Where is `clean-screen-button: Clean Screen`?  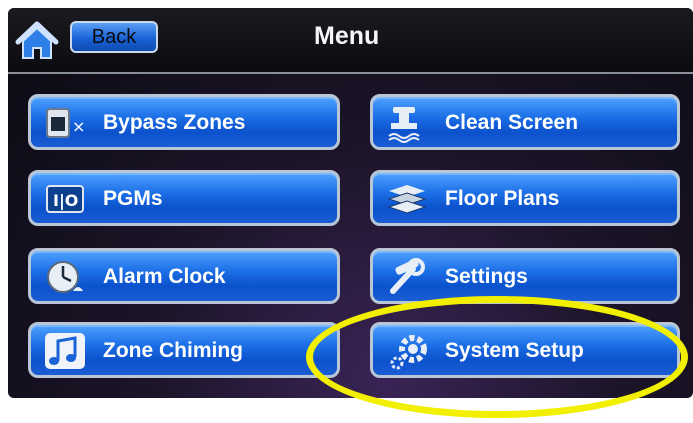 clean-screen-button: Clean Screen is located at coordinates (525, 122).